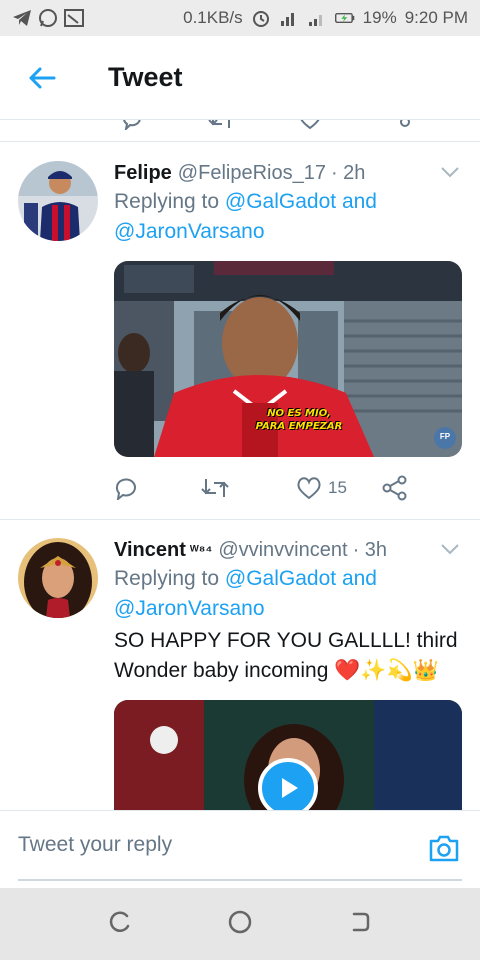 This screenshot has height=960, width=480. Describe the element at coordinates (252, 173) in the screenshot. I see `user-handle: @FelipeRios_17` at that location.